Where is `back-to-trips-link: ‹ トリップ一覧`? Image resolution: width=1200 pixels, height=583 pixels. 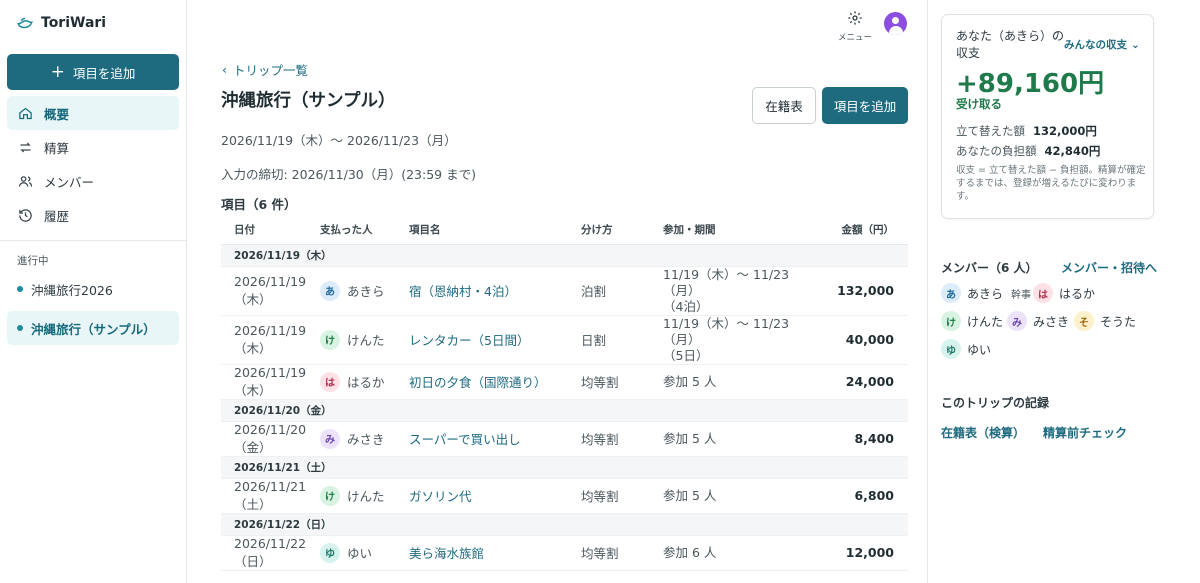
back-to-trips-link: ‹ トリップ一覧 is located at coordinates (265, 69).